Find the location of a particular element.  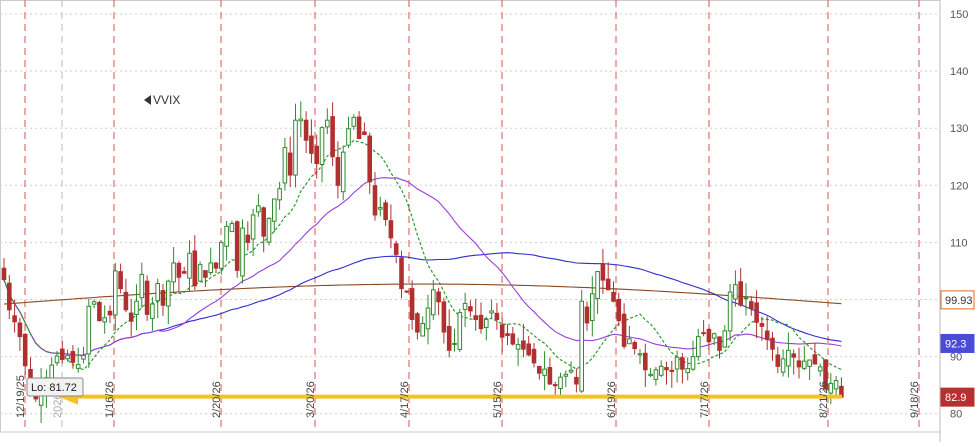

annotations: VVIX Lo: 81.72 is located at coordinates (103, 245).